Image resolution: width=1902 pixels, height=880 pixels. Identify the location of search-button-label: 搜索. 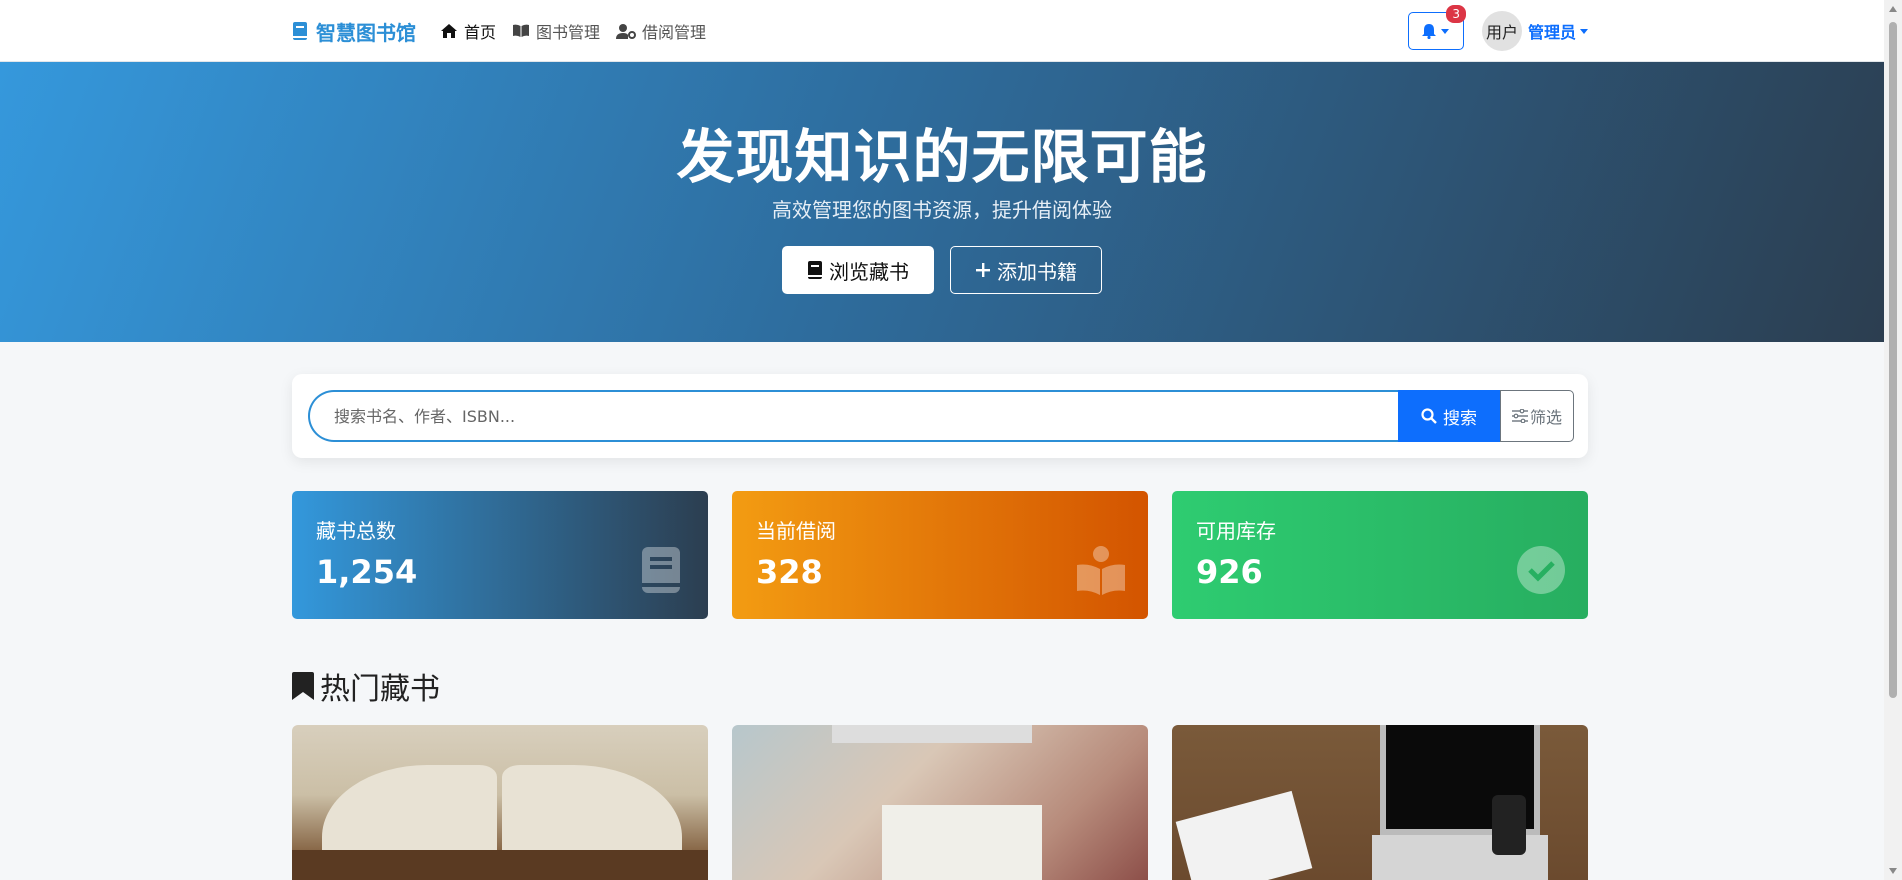
(1460, 418).